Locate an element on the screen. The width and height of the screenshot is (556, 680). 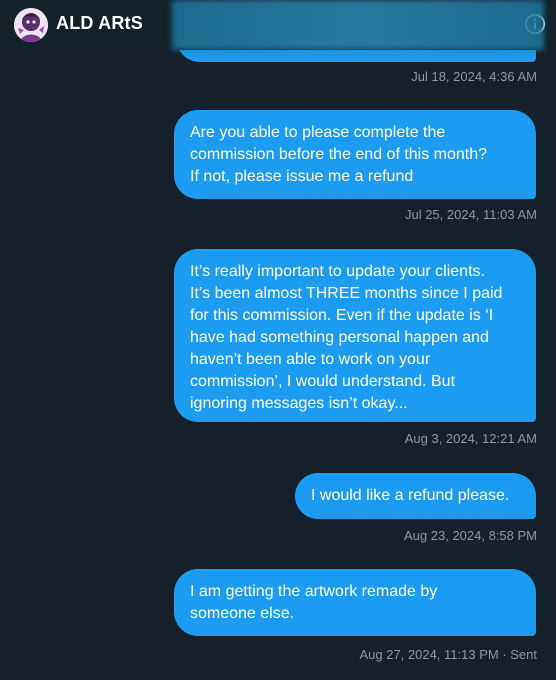
message-timestamp: Jul 18, 2024, 4:36 AM is located at coordinates (474, 76).